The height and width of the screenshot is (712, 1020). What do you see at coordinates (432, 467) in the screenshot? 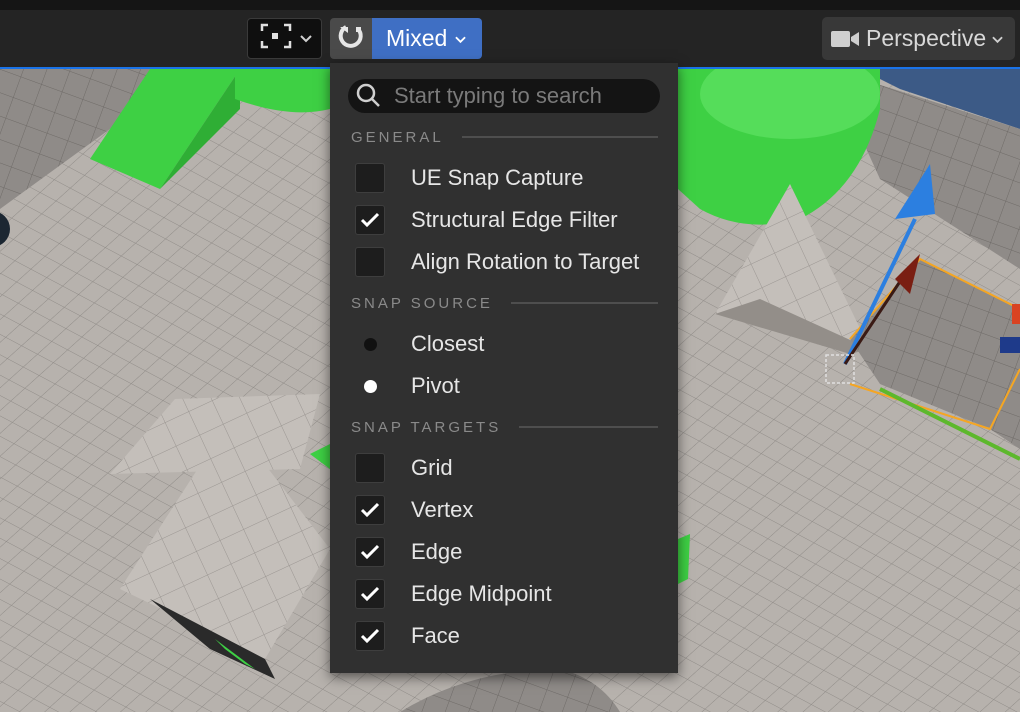
I see `menu-item-label: Grid` at bounding box center [432, 467].